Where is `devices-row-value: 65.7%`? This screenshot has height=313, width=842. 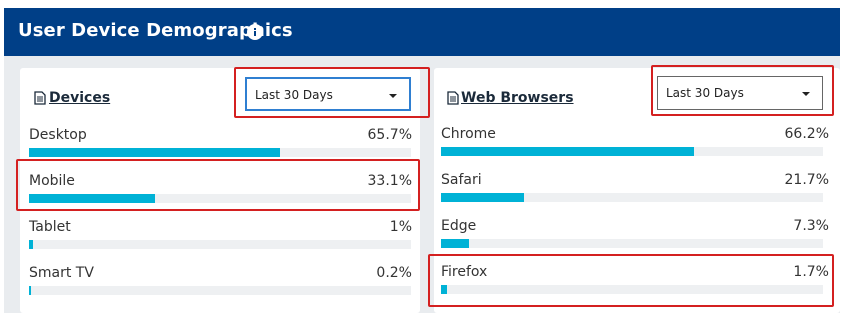 devices-row-value: 65.7% is located at coordinates (389, 135).